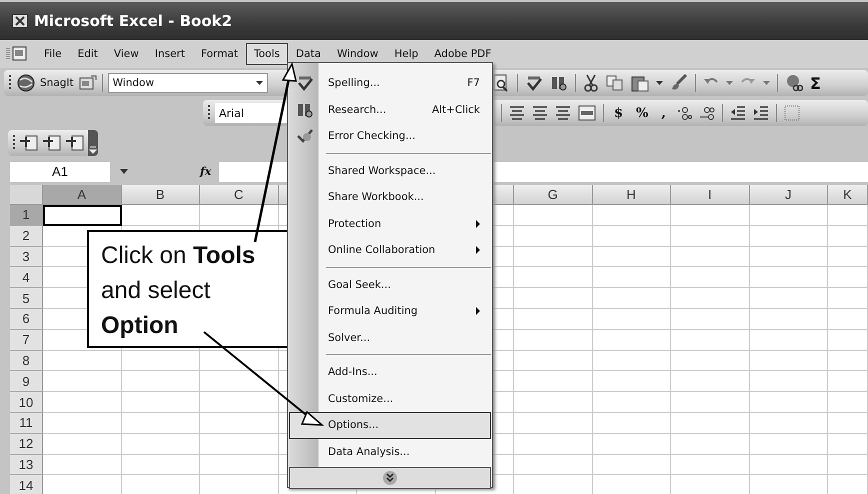 Image resolution: width=868 pixels, height=494 pixels. I want to click on currency-button: $, so click(618, 113).